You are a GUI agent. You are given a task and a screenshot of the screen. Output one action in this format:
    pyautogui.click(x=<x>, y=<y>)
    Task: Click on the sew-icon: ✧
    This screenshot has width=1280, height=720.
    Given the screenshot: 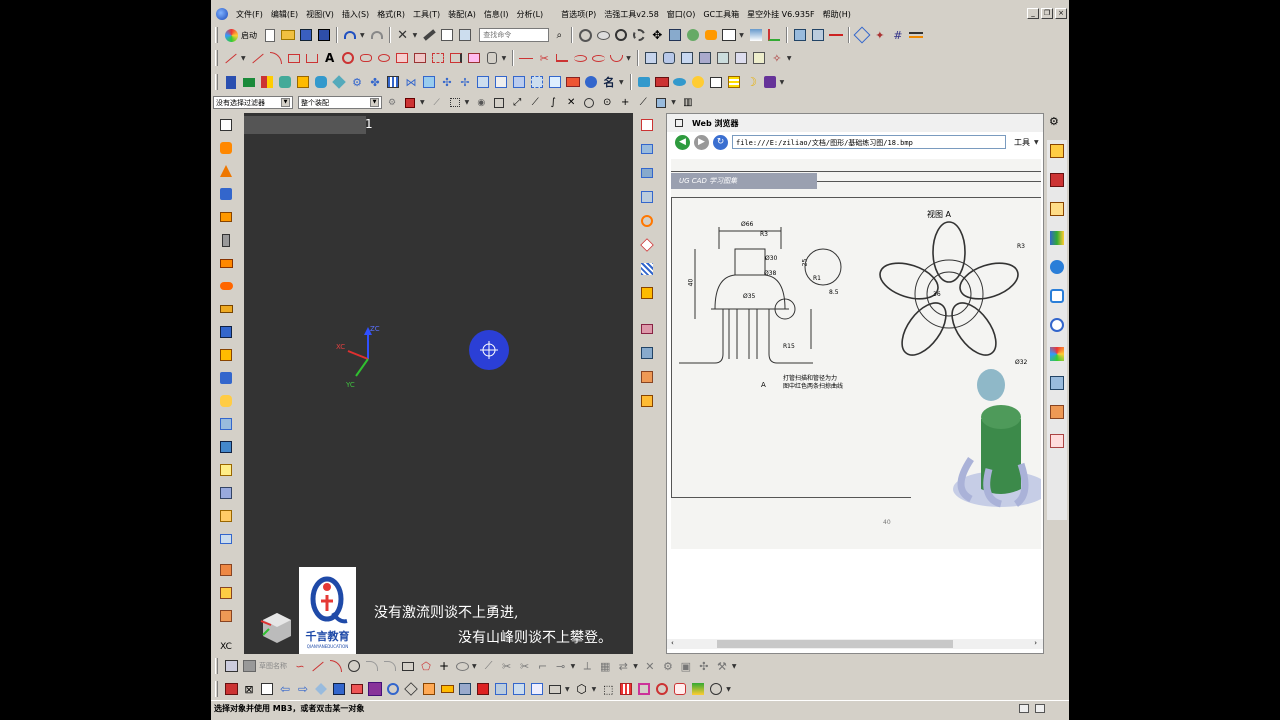 What is the action you would take?
    pyautogui.click(x=777, y=58)
    